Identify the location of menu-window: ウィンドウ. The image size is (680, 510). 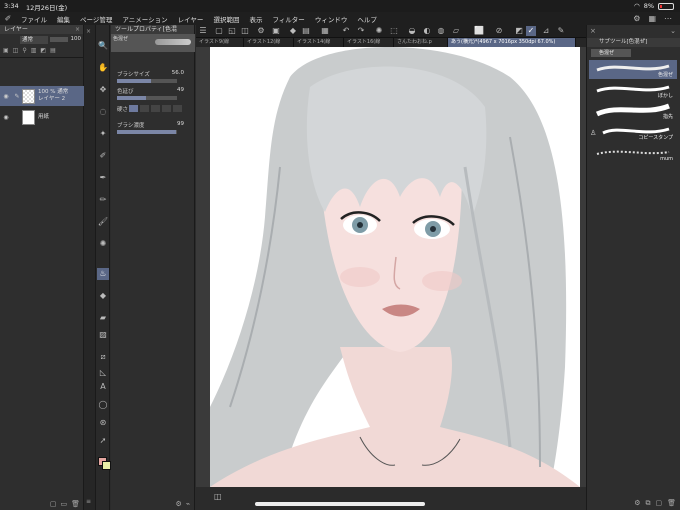
(331, 19).